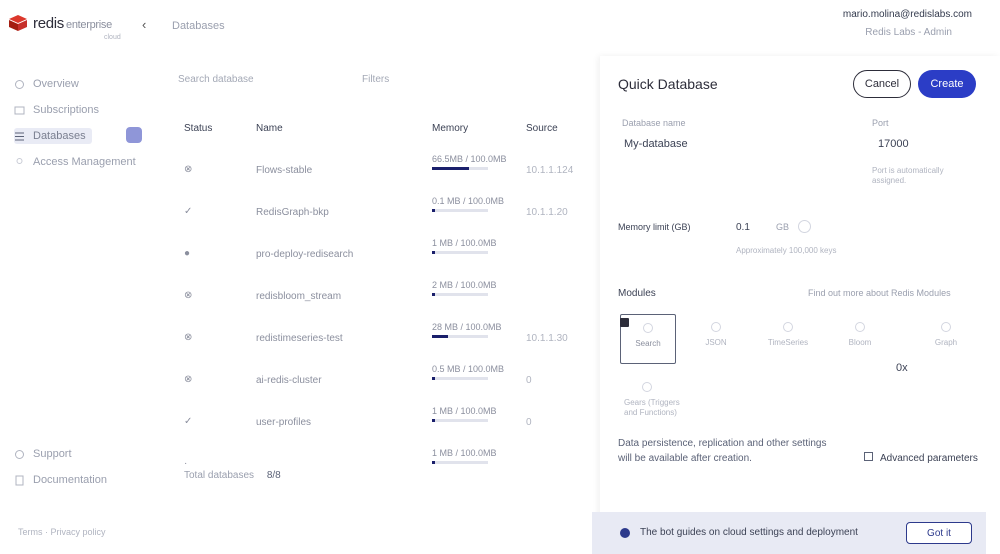  I want to click on port-label: Port, so click(880, 123).